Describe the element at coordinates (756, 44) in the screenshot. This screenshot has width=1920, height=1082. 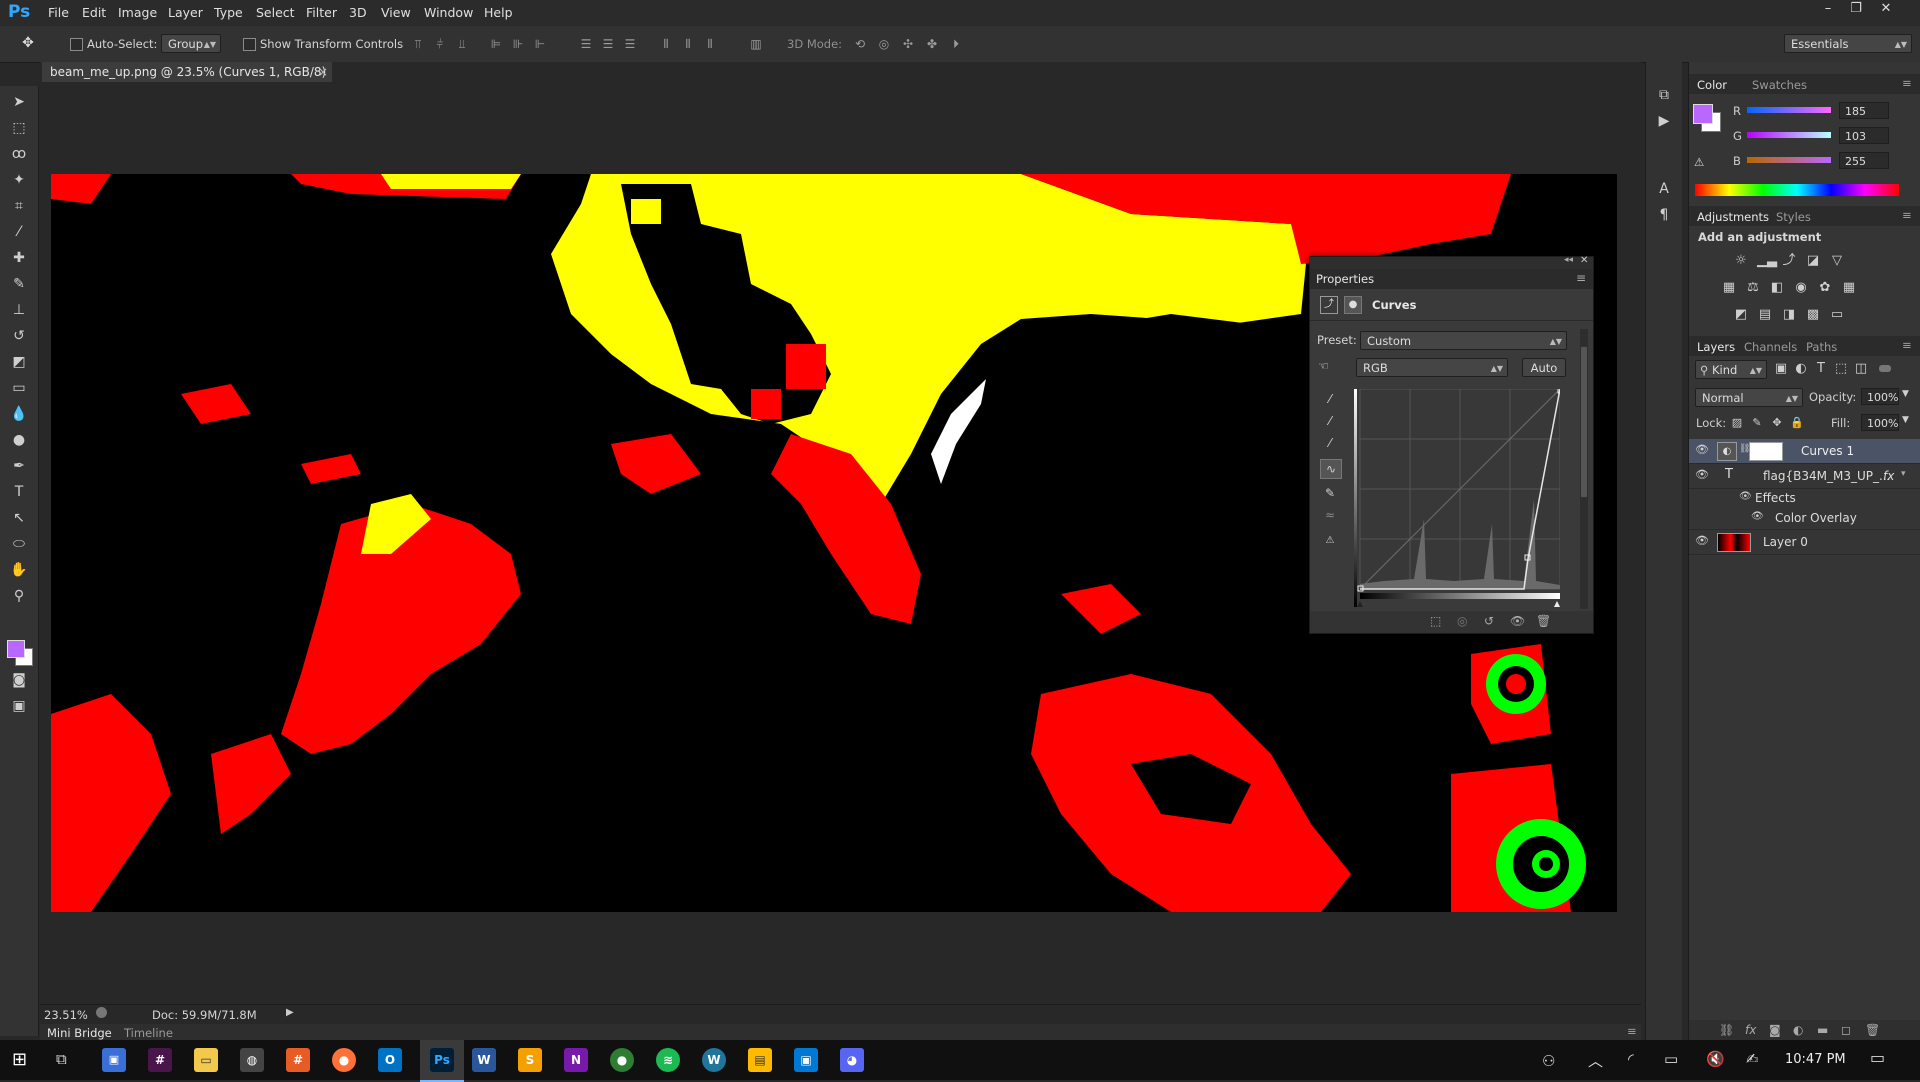
I see `auto-align-icon: ▥` at that location.